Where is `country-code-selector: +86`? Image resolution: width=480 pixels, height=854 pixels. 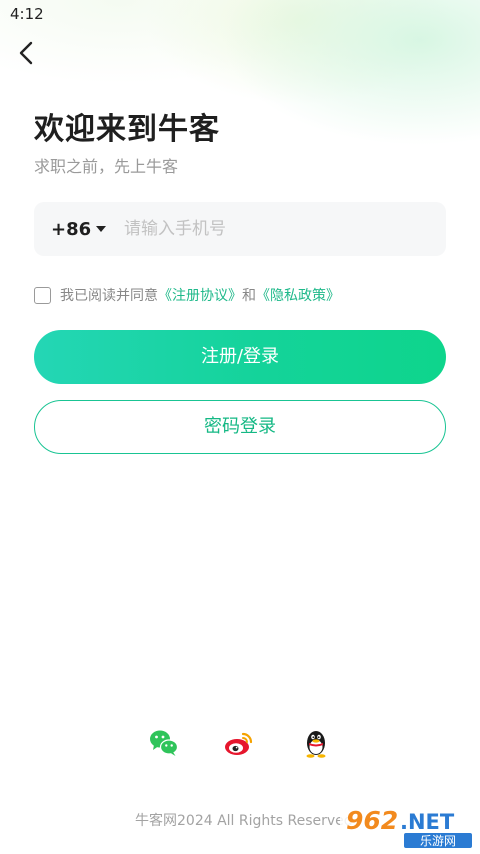
country-code-selector: +86 is located at coordinates (71, 229).